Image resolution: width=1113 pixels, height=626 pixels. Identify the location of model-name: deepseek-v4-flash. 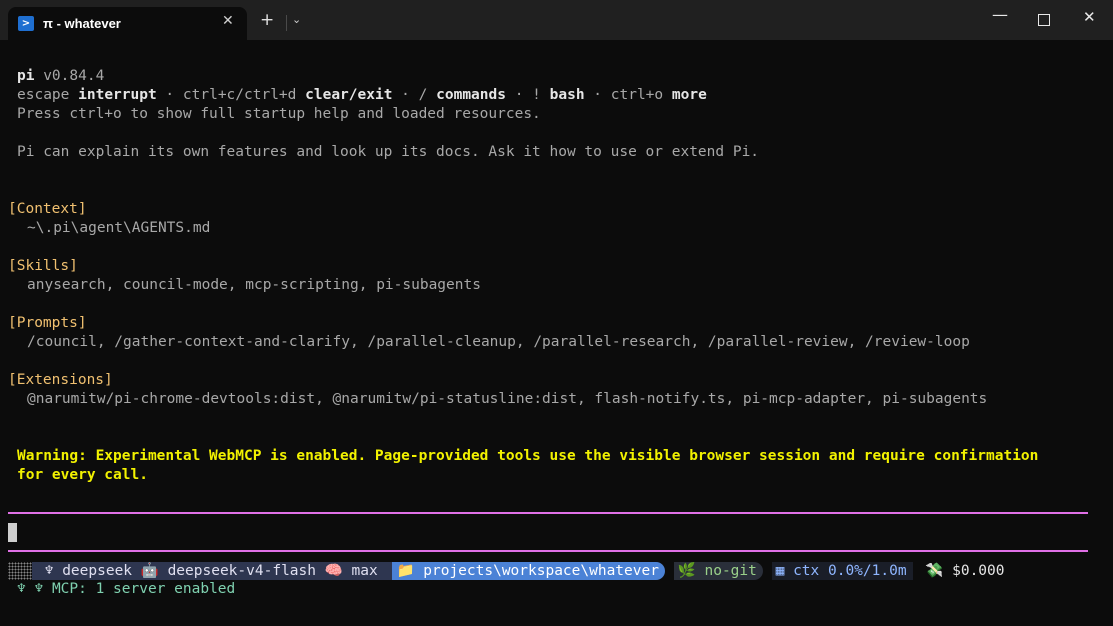
(241, 571).